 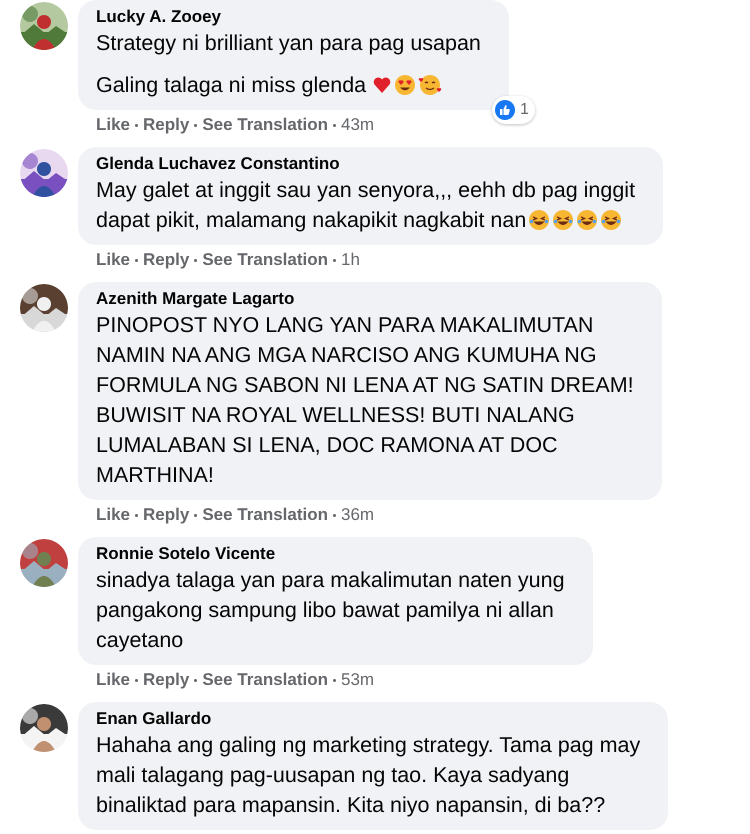 What do you see at coordinates (357, 680) in the screenshot?
I see `timestamp: 53m` at bounding box center [357, 680].